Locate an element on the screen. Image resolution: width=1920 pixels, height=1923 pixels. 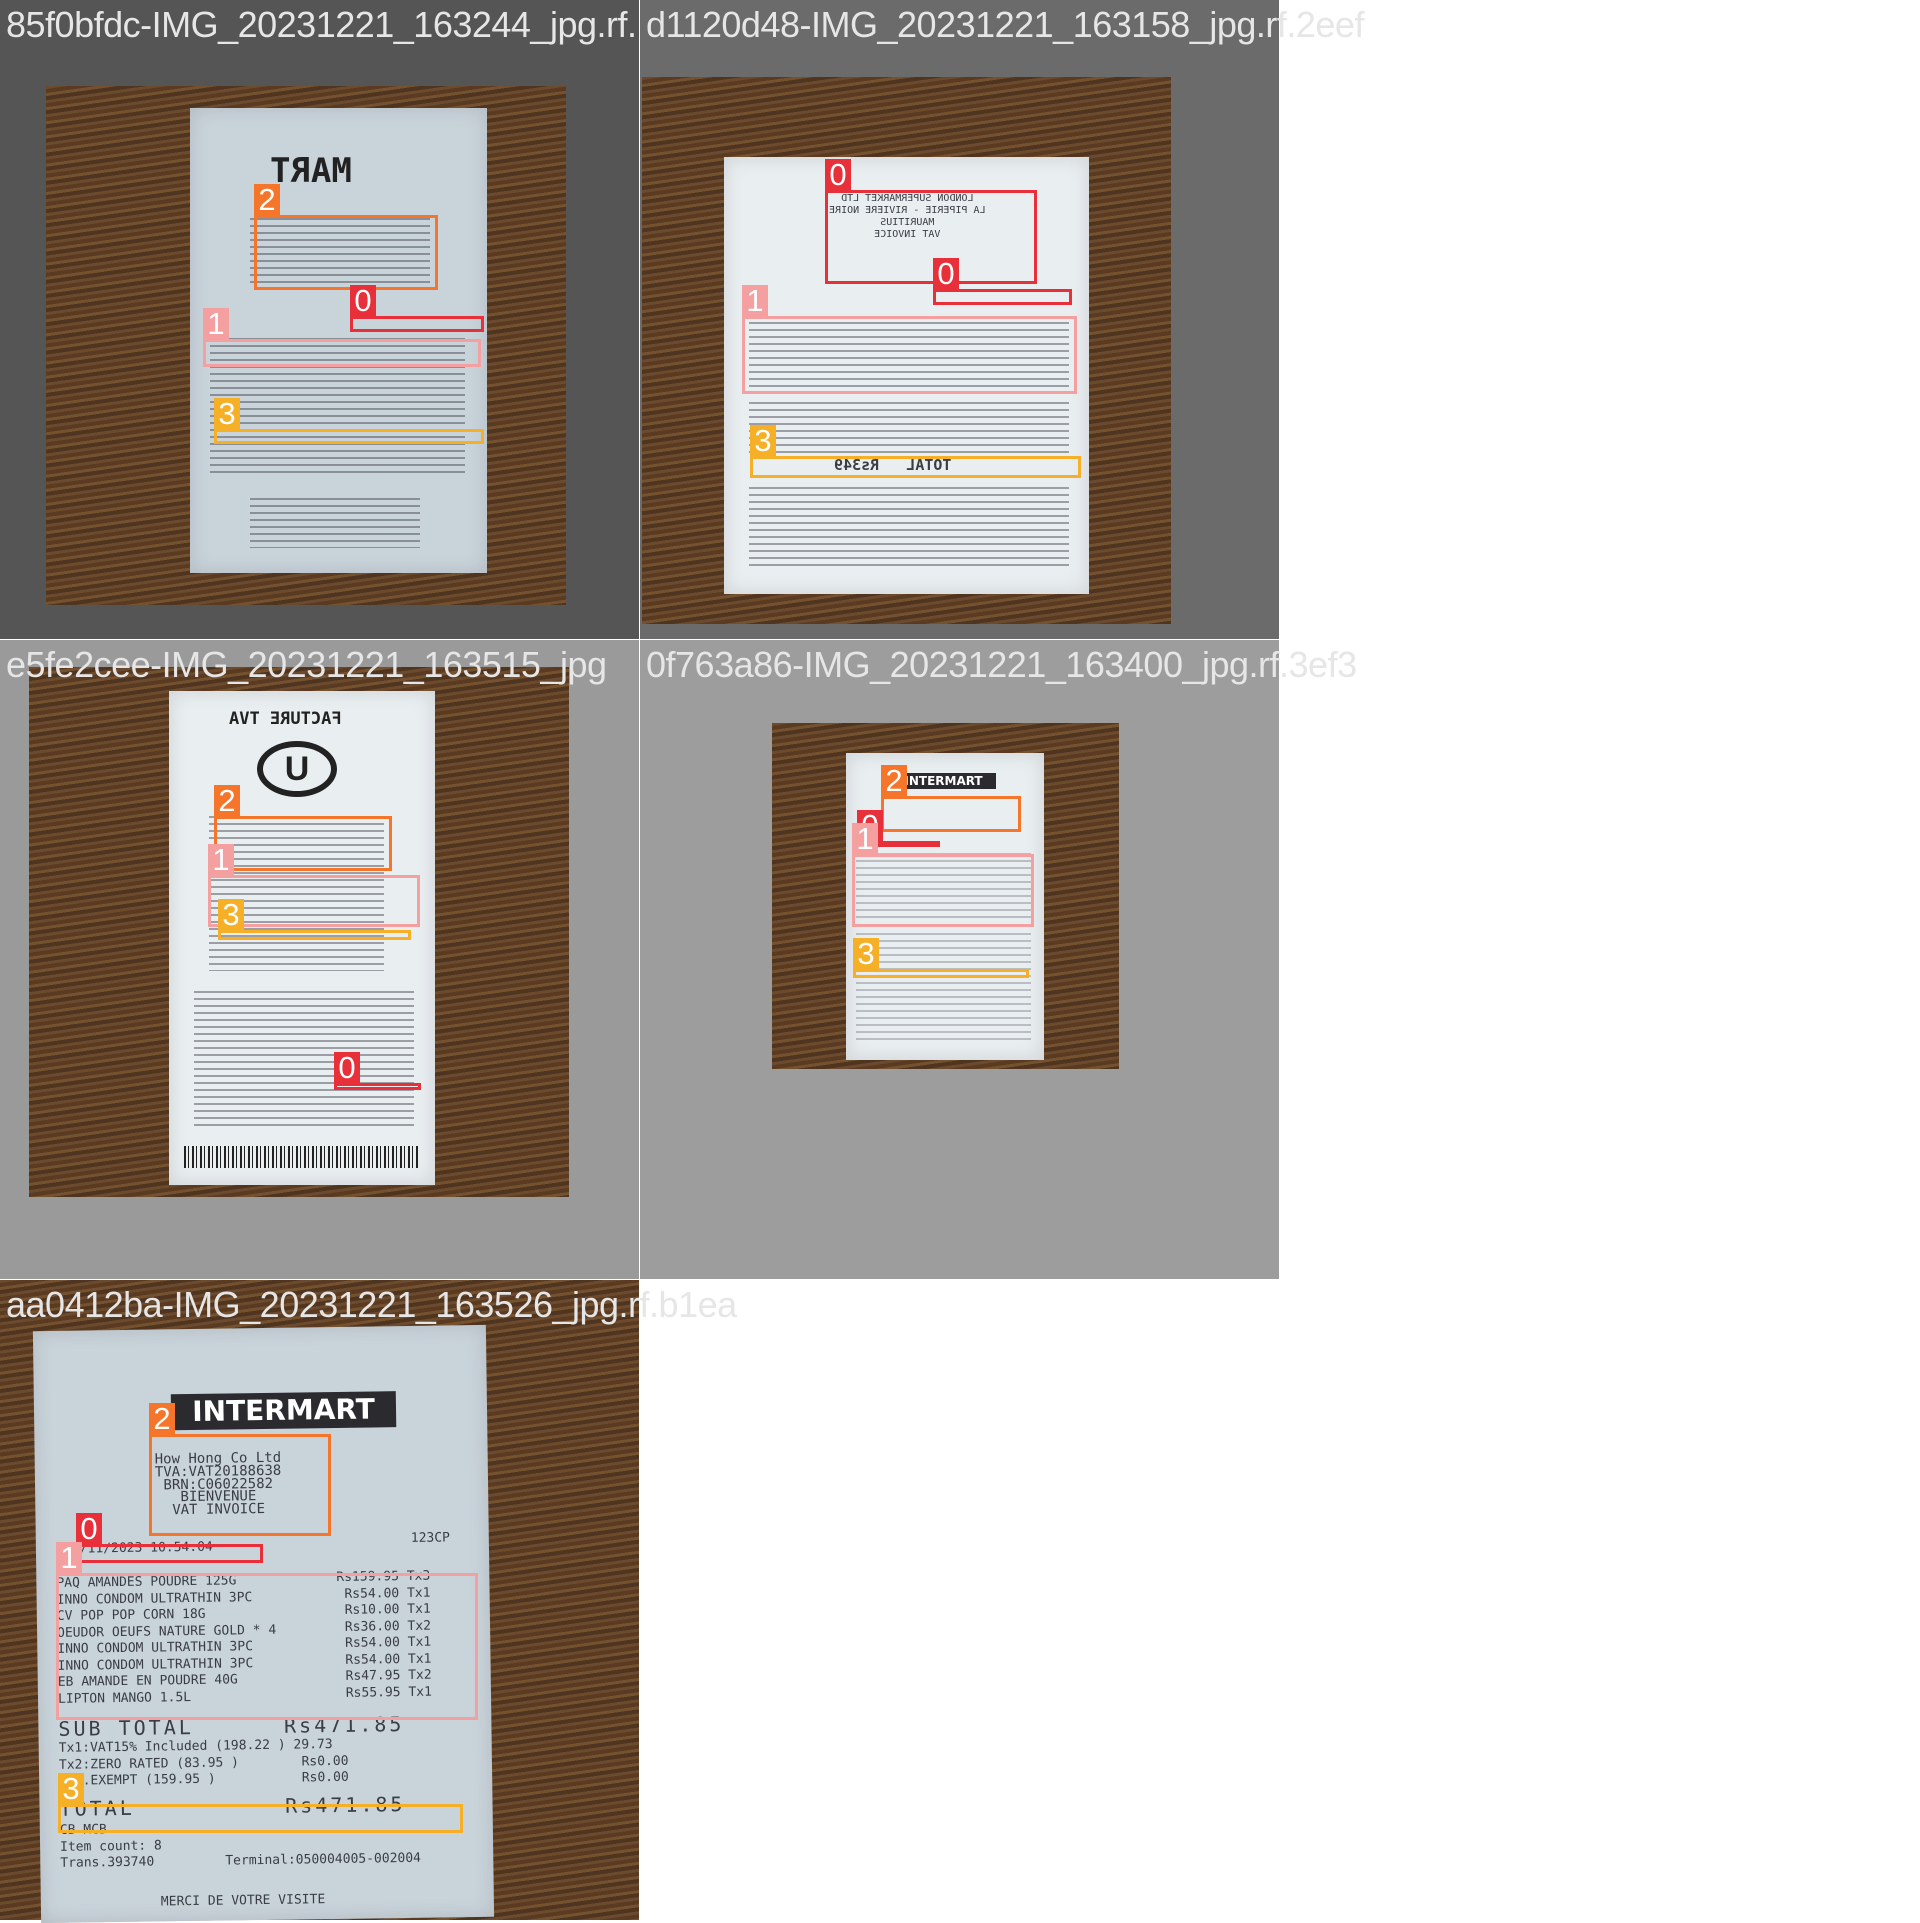
image-title: d1120d48-IMG_20231221_163158_jpg.rf.2eef is located at coordinates (1005, 24).